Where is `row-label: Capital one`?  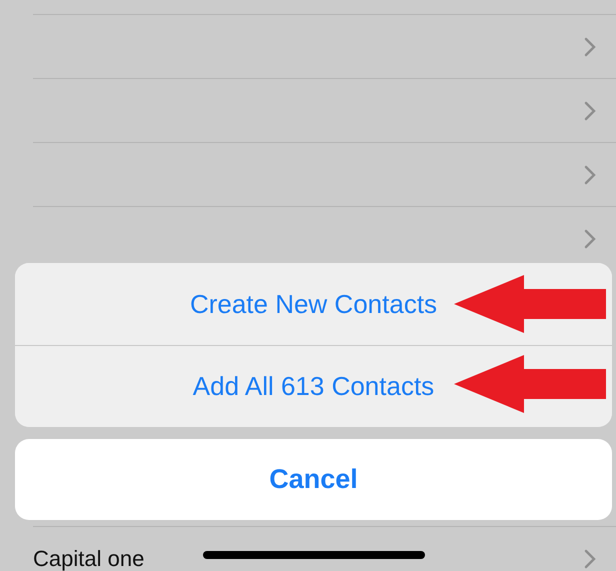 row-label: Capital one is located at coordinates (88, 558).